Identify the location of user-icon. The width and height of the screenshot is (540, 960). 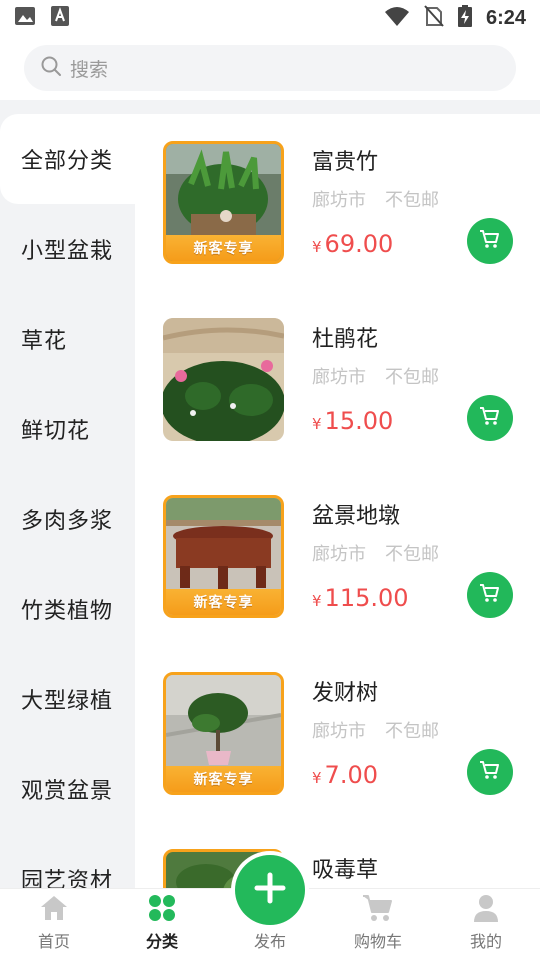
(486, 908).